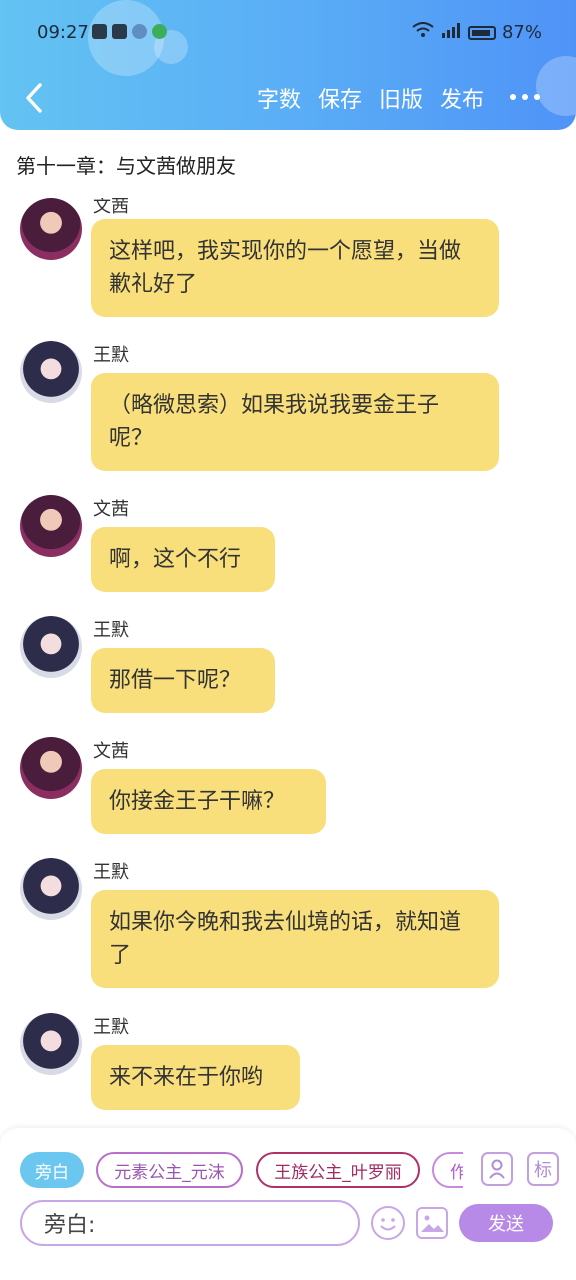  I want to click on message-bubble: 来不来在于你哟, so click(195, 1077).